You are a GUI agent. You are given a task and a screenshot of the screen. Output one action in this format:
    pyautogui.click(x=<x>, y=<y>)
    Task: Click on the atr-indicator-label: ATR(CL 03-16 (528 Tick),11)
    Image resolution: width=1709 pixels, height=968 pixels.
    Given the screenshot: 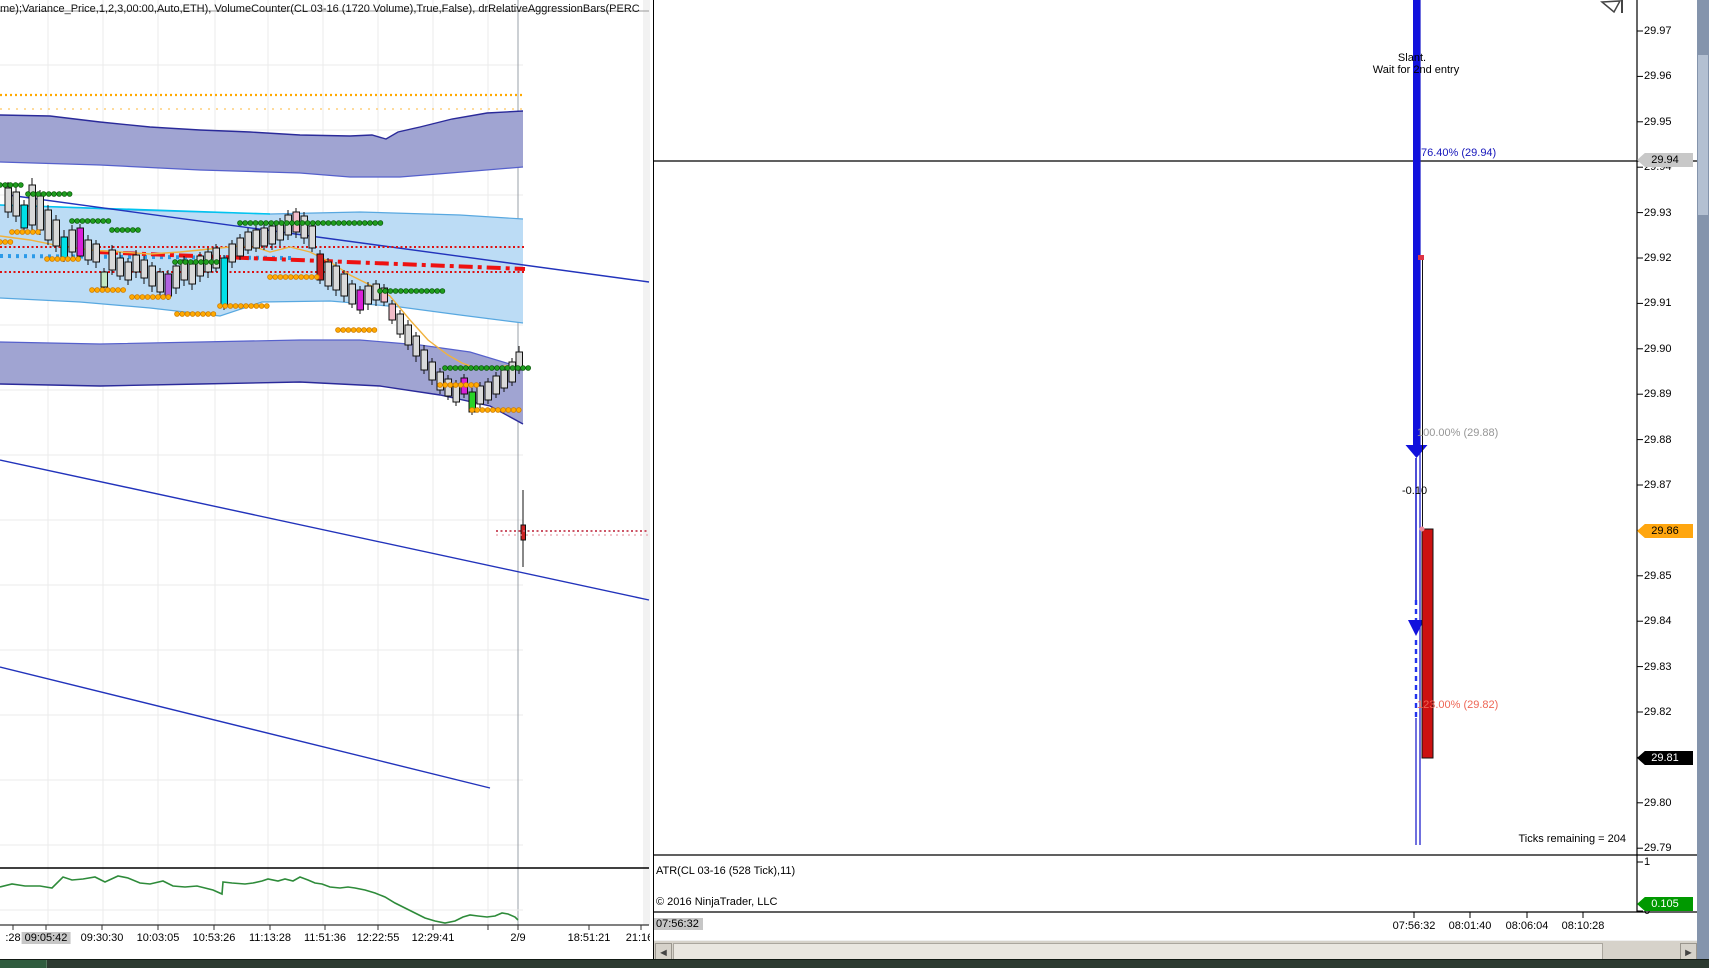 What is the action you would take?
    pyautogui.click(x=726, y=871)
    